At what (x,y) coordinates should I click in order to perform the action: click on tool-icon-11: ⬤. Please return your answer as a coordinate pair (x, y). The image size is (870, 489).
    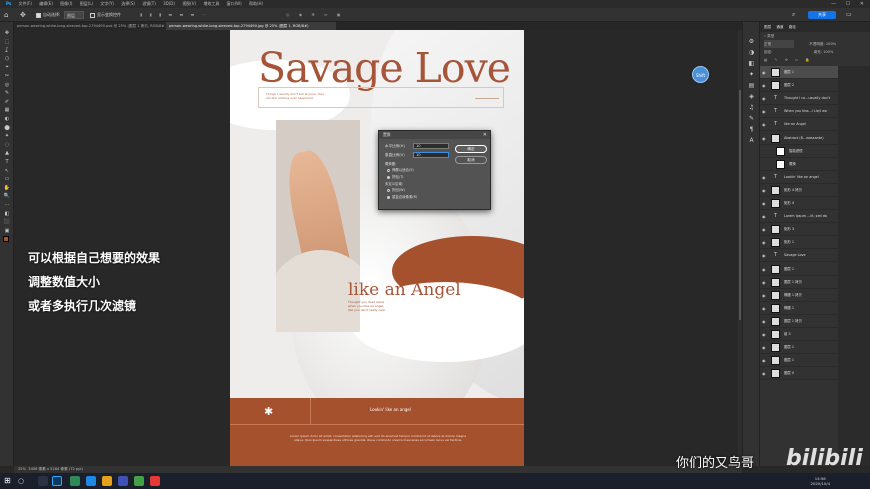
    Looking at the image, I should click on (7, 128).